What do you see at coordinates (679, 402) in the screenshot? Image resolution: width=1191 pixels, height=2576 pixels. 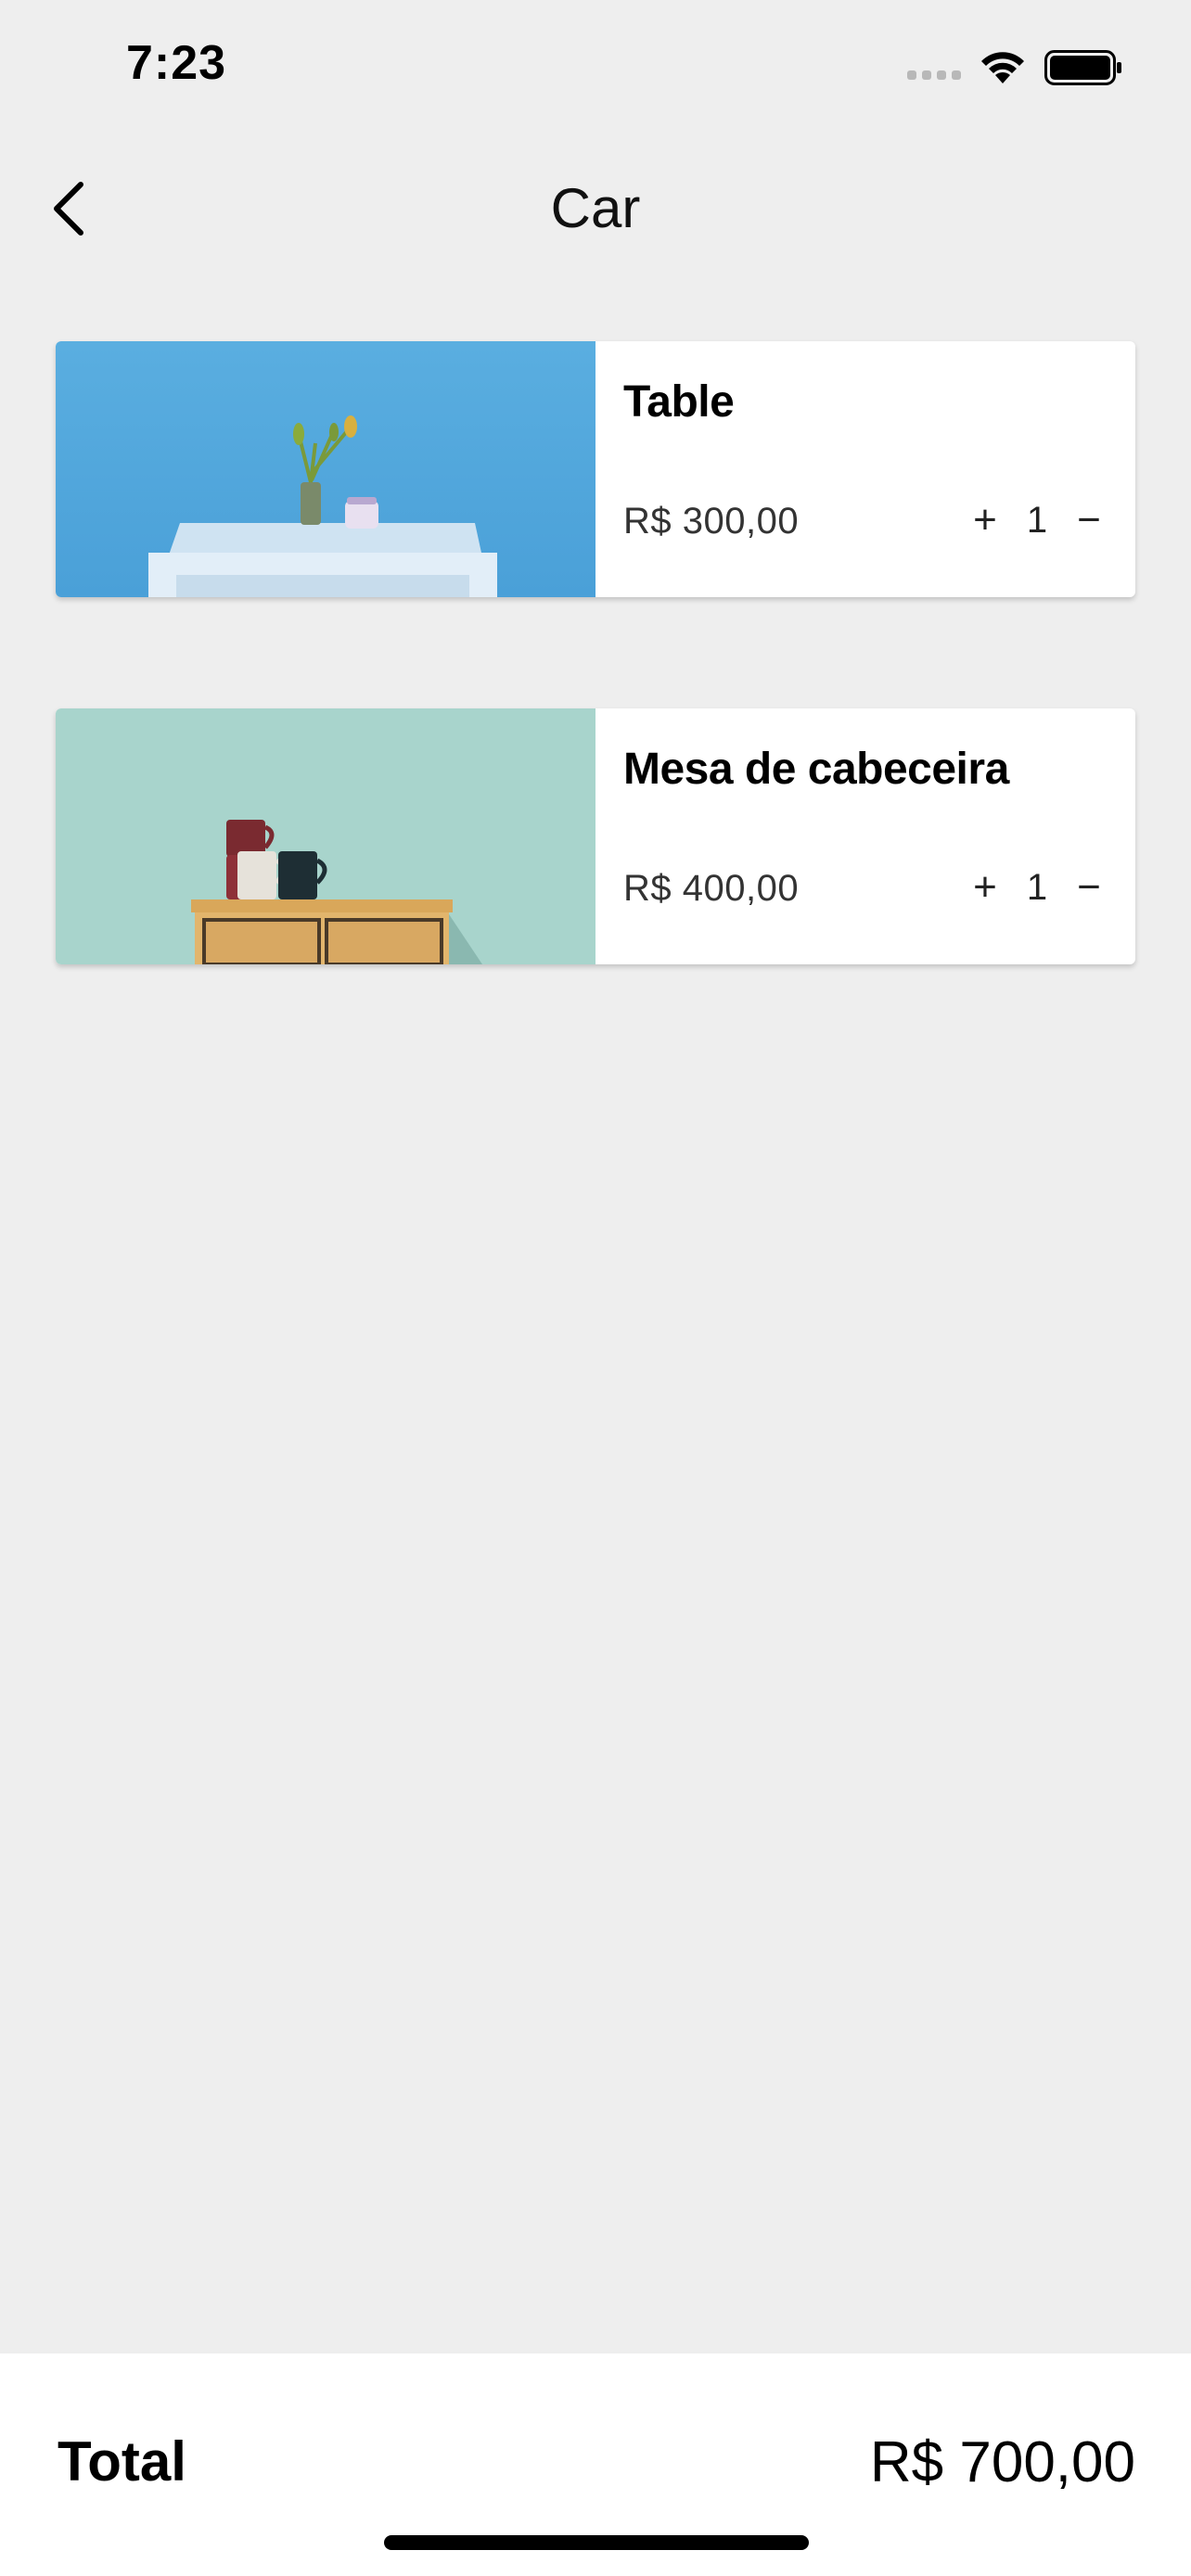 I see `product-name: Table` at bounding box center [679, 402].